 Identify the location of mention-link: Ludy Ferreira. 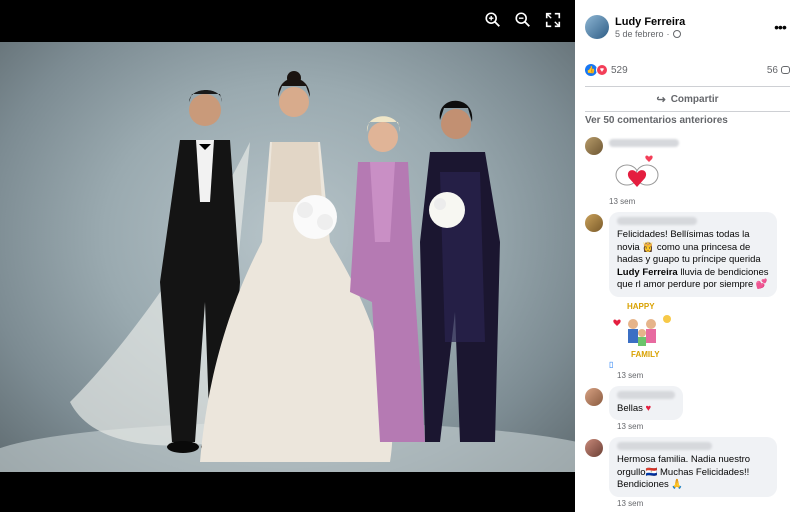
(647, 272).